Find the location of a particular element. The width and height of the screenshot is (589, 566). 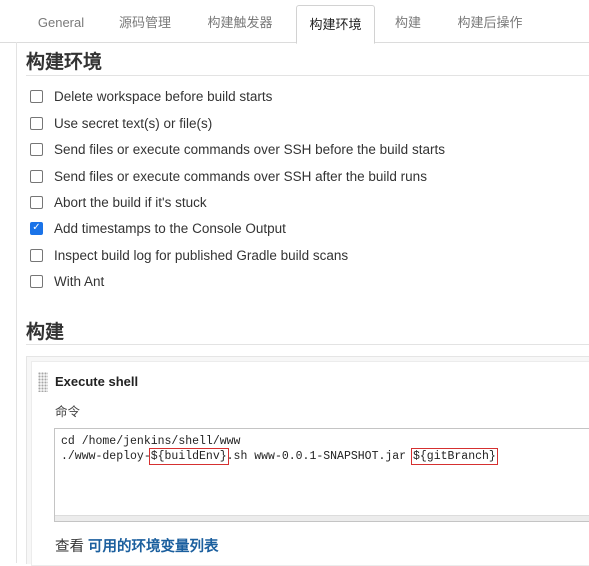

option-abort-stuck: Abort the build if it's stuck is located at coordinates (118, 202).